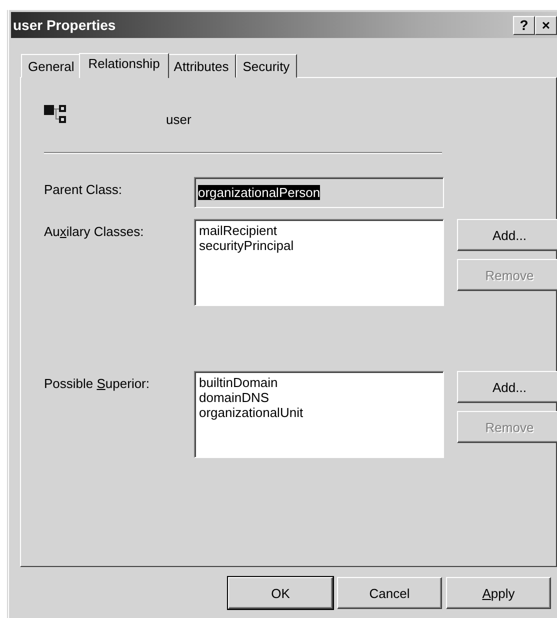  Describe the element at coordinates (319, 262) in the screenshot. I see `list-box: mailRecipient securityPrincipal` at that location.